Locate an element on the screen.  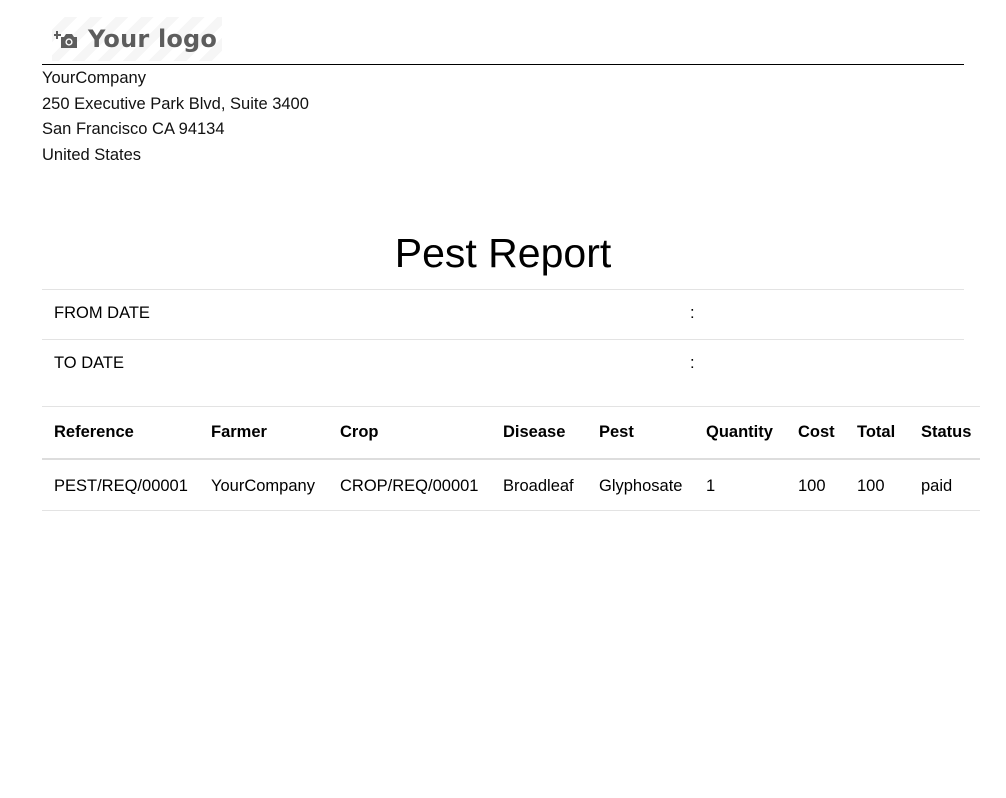
cell-status: paid is located at coordinates (944, 485).